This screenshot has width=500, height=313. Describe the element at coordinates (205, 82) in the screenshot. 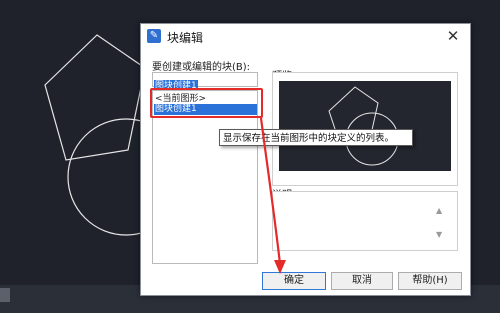

I see `block-name-input: 图块创建1` at that location.